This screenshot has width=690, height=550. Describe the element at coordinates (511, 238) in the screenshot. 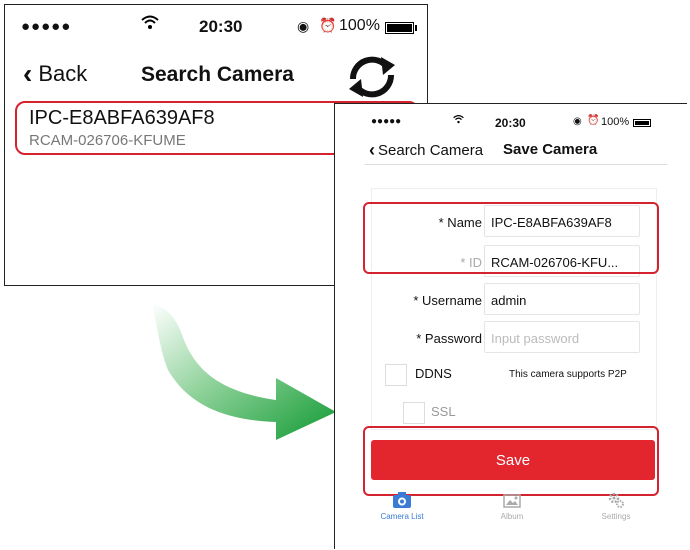

I see `name-id-highlight` at that location.